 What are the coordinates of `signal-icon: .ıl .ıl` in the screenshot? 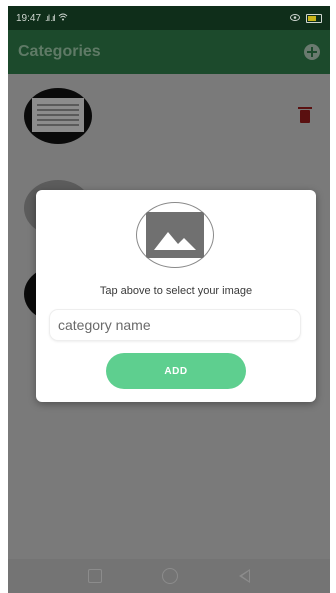 It's located at (50, 18).